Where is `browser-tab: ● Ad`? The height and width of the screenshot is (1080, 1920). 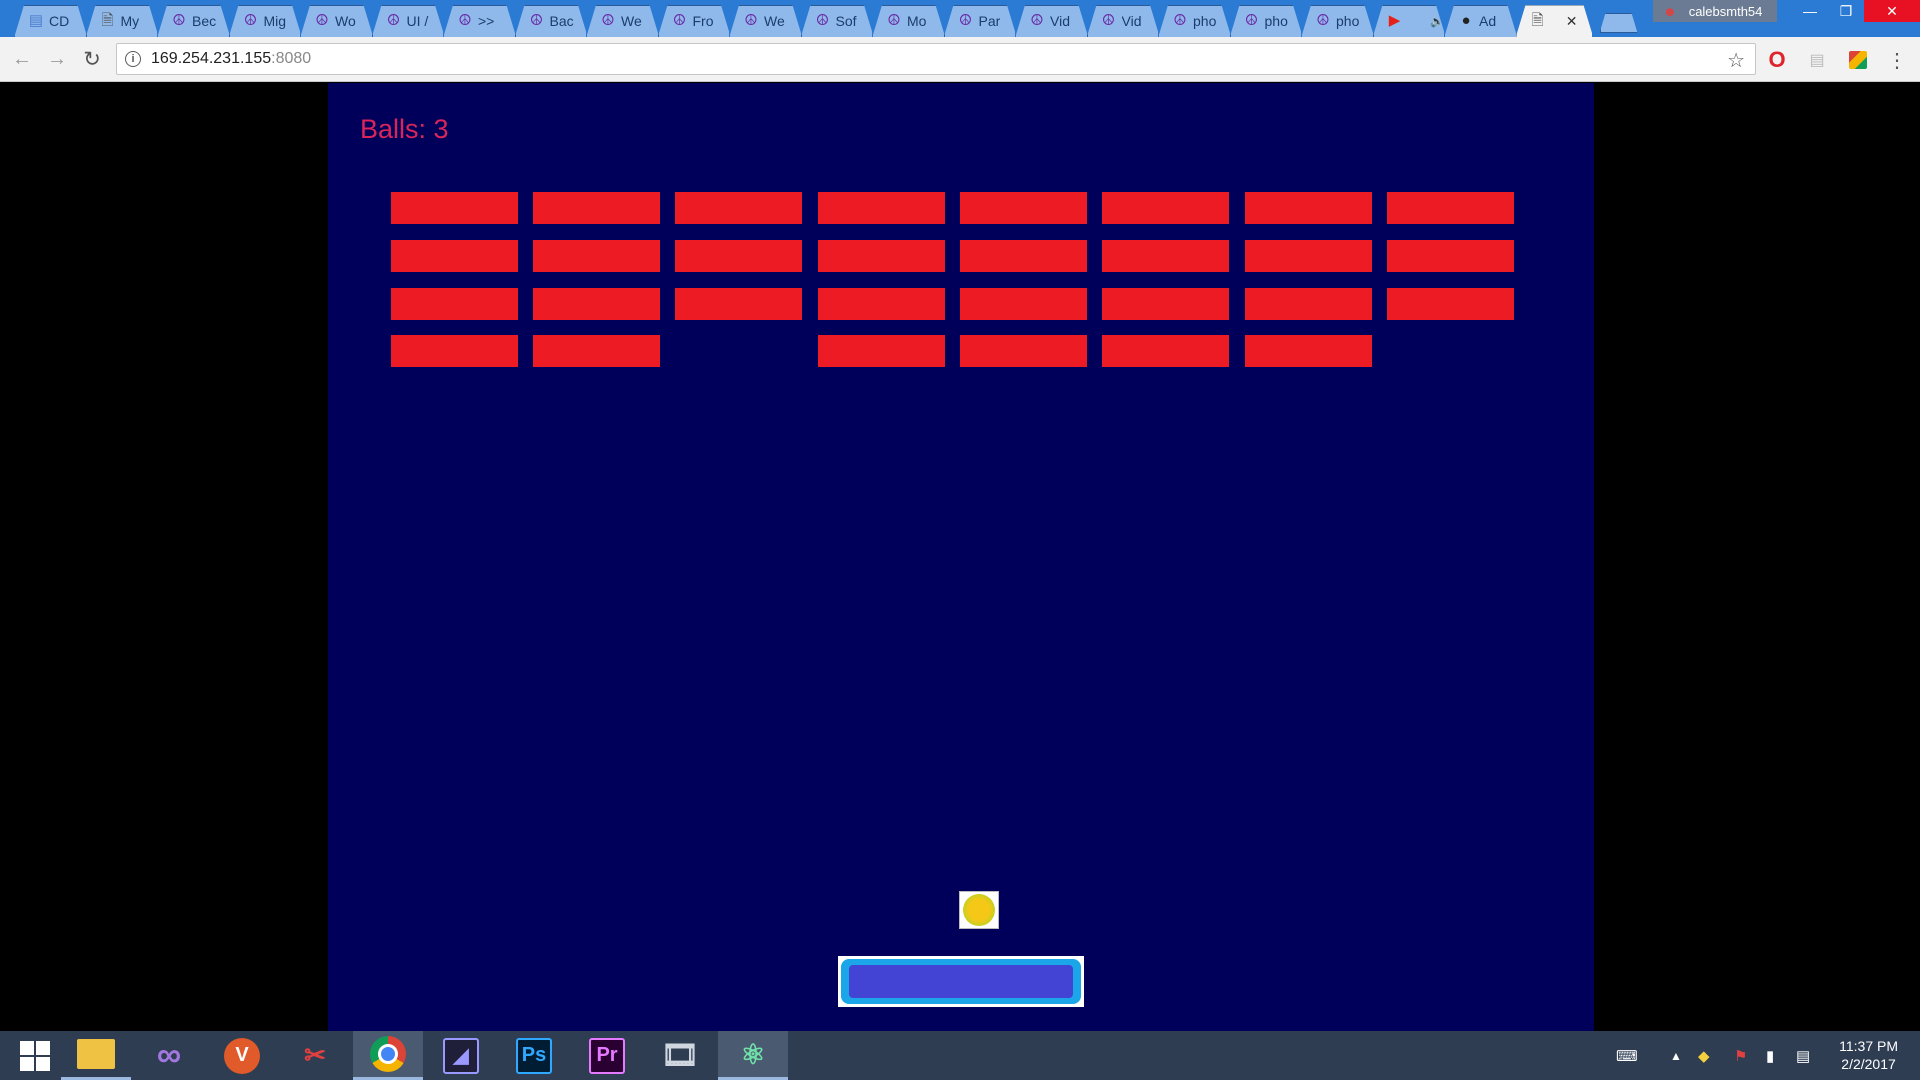 browser-tab: ● Ad is located at coordinates (1480, 21).